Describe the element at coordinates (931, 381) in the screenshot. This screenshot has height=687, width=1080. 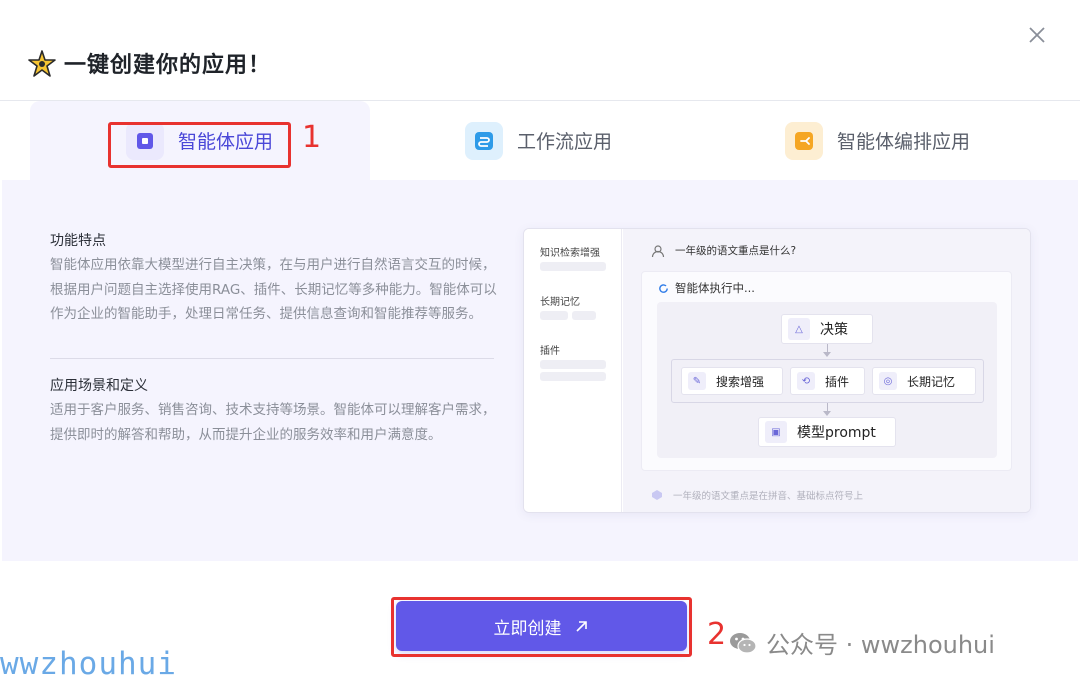
I see `node-label: 长期记忆` at that location.